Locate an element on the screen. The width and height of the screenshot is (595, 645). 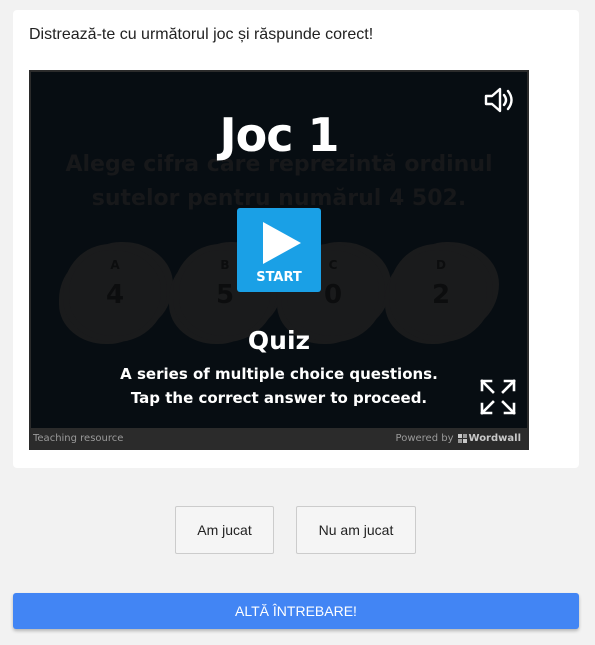
play-icon is located at coordinates (282, 243).